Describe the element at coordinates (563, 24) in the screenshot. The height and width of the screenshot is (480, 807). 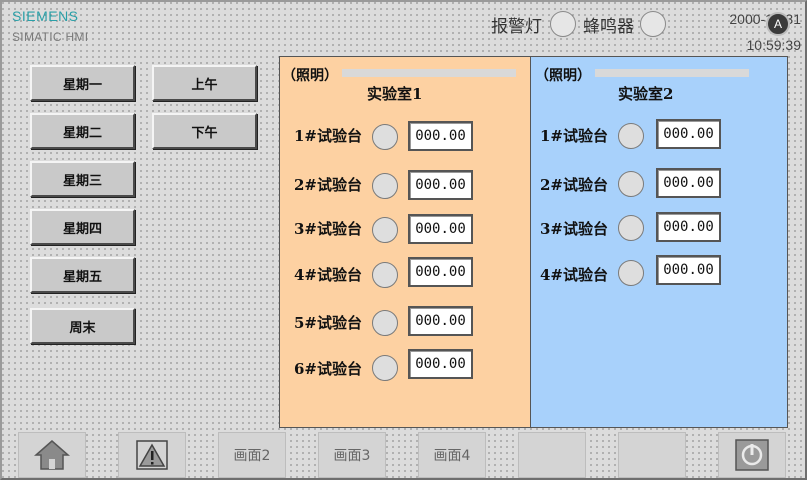
I see `alarm-lamp-icon` at that location.